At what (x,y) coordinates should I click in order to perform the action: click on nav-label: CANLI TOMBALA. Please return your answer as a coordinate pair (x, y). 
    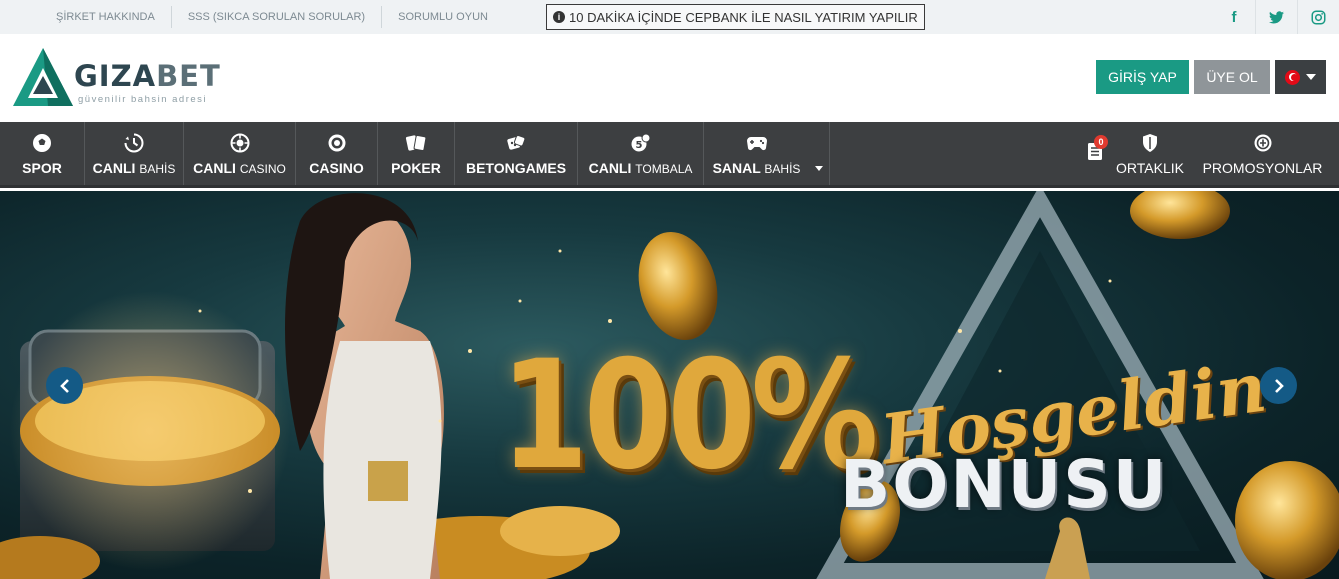
    Looking at the image, I should click on (640, 167).